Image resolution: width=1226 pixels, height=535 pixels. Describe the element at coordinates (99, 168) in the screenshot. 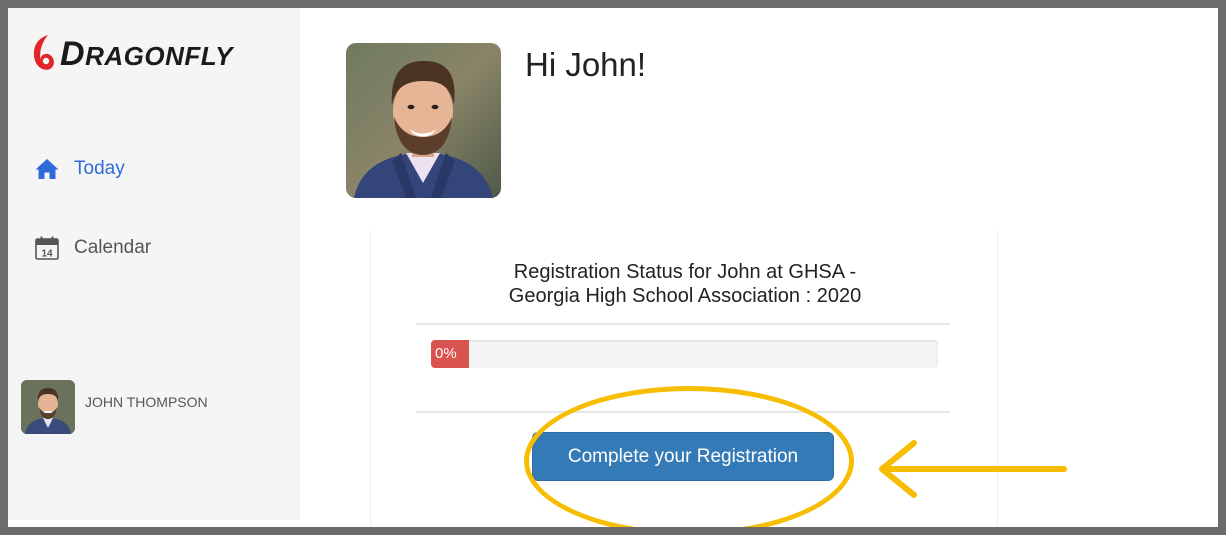

I see `sidebar-item-label: Today` at that location.